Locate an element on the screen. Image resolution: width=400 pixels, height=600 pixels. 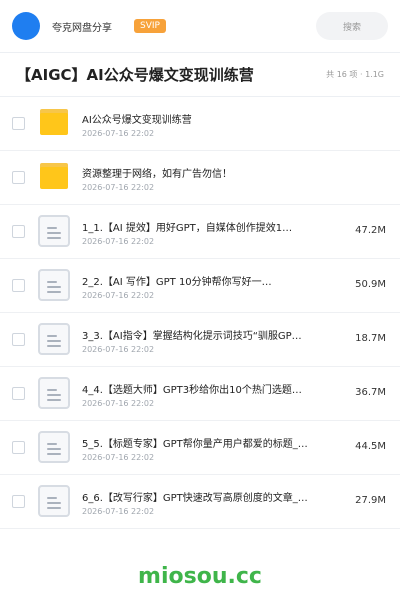
item-name: AI公众号爆文变现训练营 is located at coordinates (137, 120).